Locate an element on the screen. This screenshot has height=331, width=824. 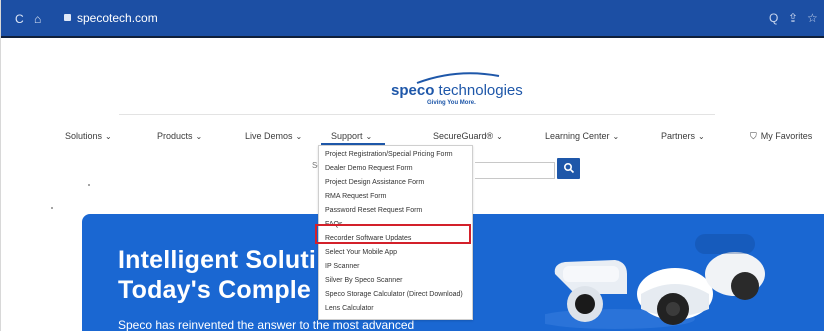
menu-item-rma-request: RMA Request Form is located at coordinates (355, 197).